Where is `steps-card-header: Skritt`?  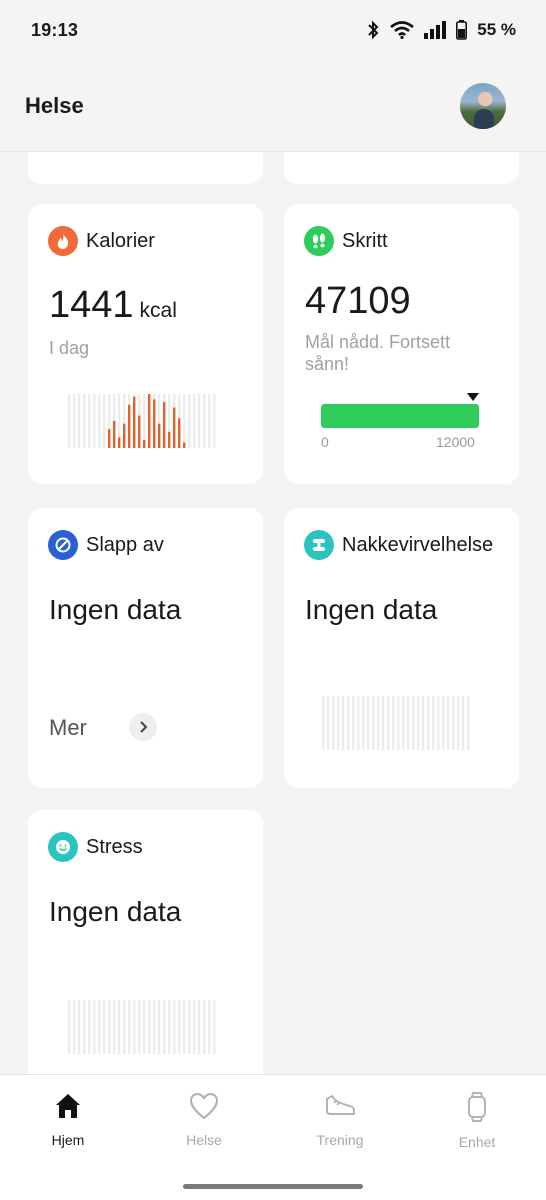
steps-card-header: Skritt is located at coordinates (346, 241).